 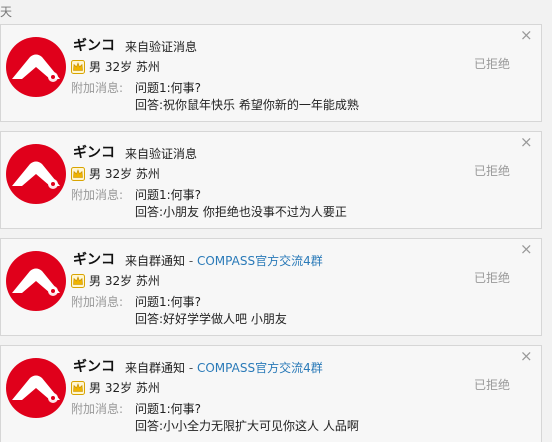 What do you see at coordinates (6, 12) in the screenshot?
I see `day-label: 天` at bounding box center [6, 12].